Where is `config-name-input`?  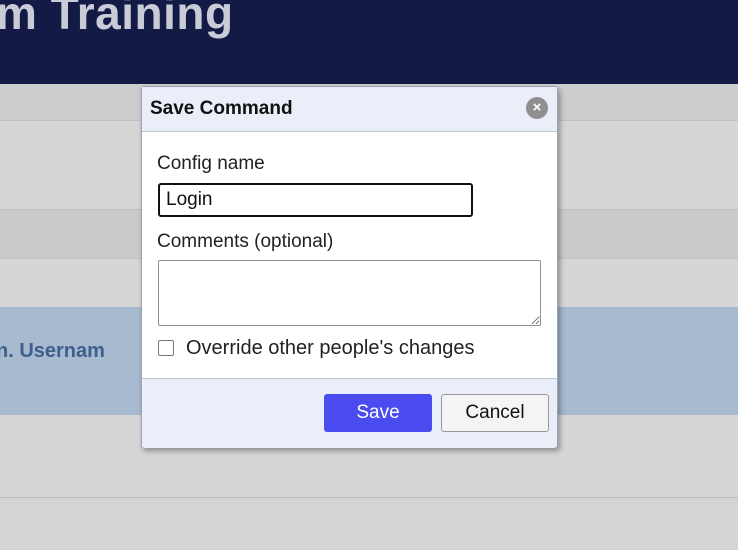
config-name-input is located at coordinates (315, 200).